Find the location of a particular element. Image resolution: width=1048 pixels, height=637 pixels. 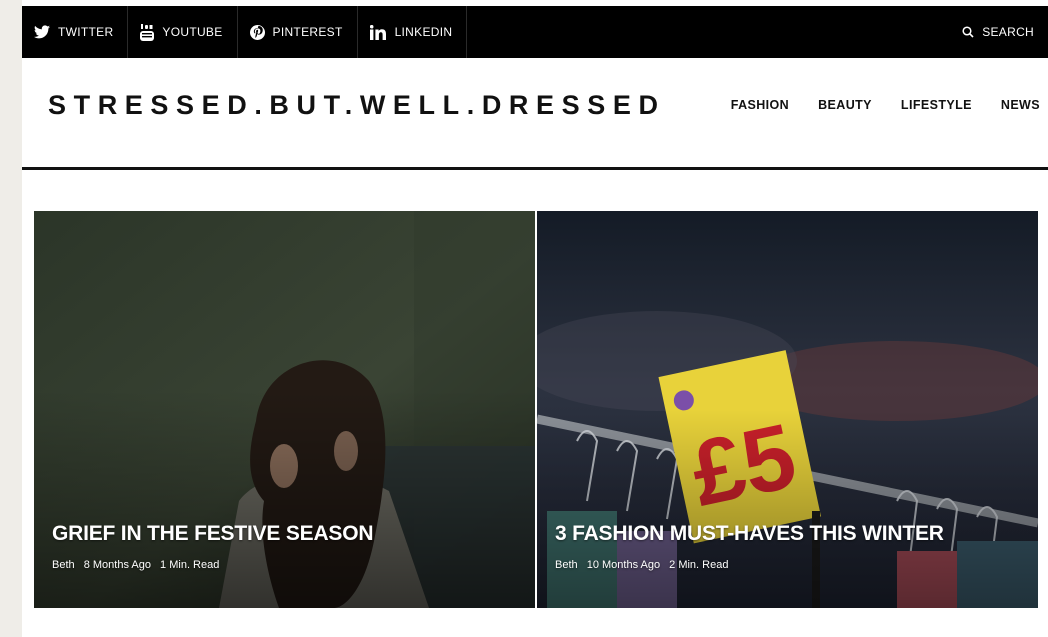

post-time: 10 Months Ago is located at coordinates (623, 565).